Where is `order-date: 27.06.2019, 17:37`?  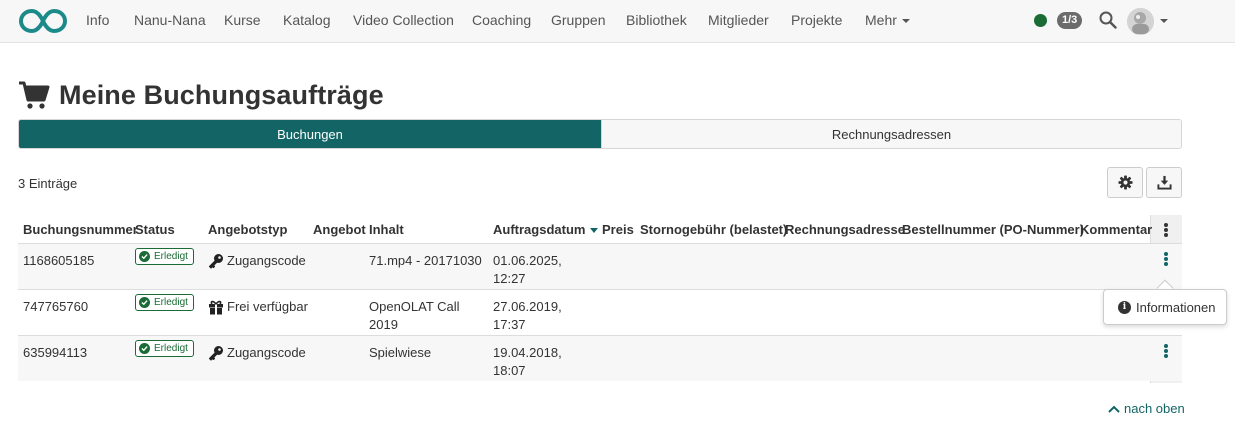
order-date: 27.06.2019, 17:37 is located at coordinates (527, 316).